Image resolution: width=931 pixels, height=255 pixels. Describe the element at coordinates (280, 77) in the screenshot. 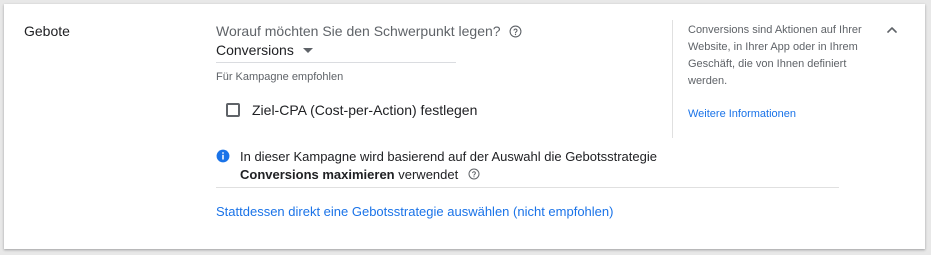

I see `recommended-label: Für Kampagne empfohlen` at that location.